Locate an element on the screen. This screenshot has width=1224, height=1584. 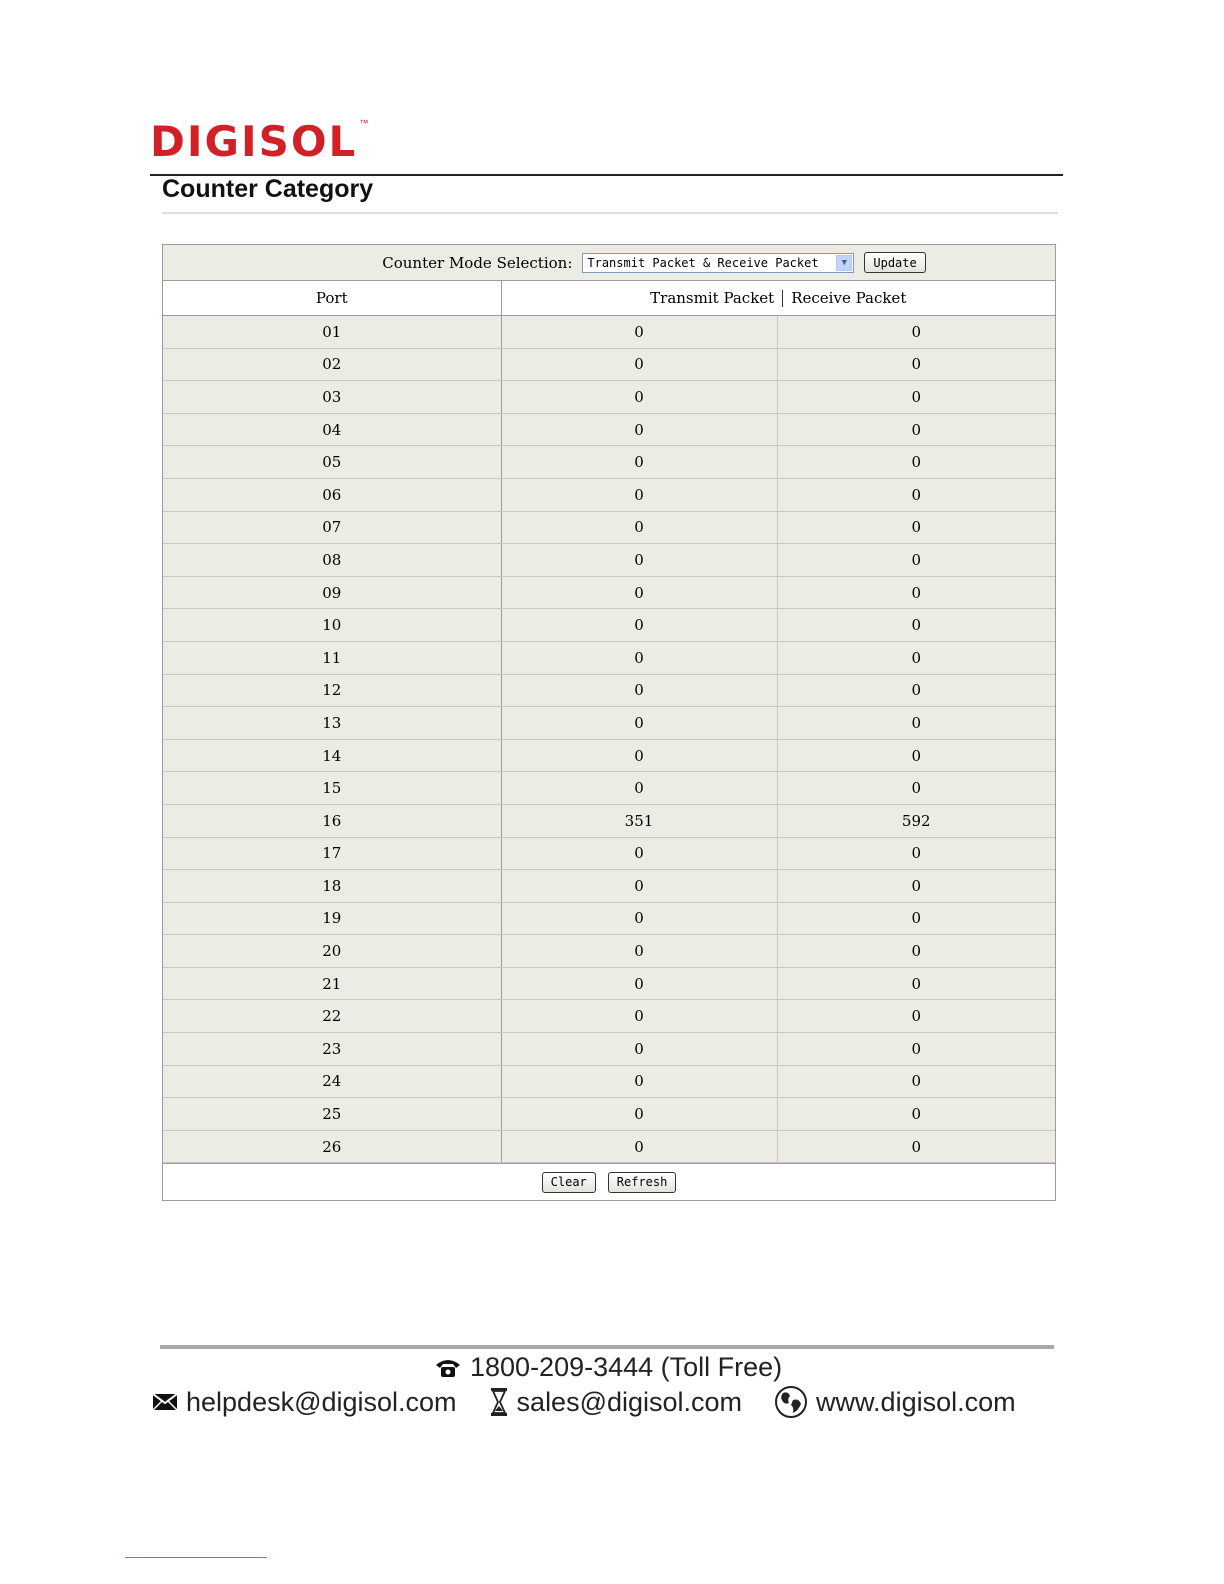
website-link: www.digisol.com is located at coordinates (916, 1402).